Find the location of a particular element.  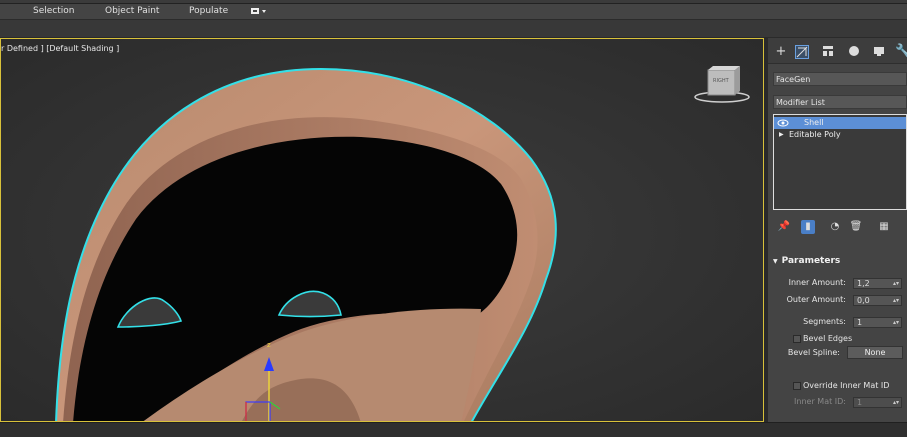

modify-tab-icon is located at coordinates (802, 52).